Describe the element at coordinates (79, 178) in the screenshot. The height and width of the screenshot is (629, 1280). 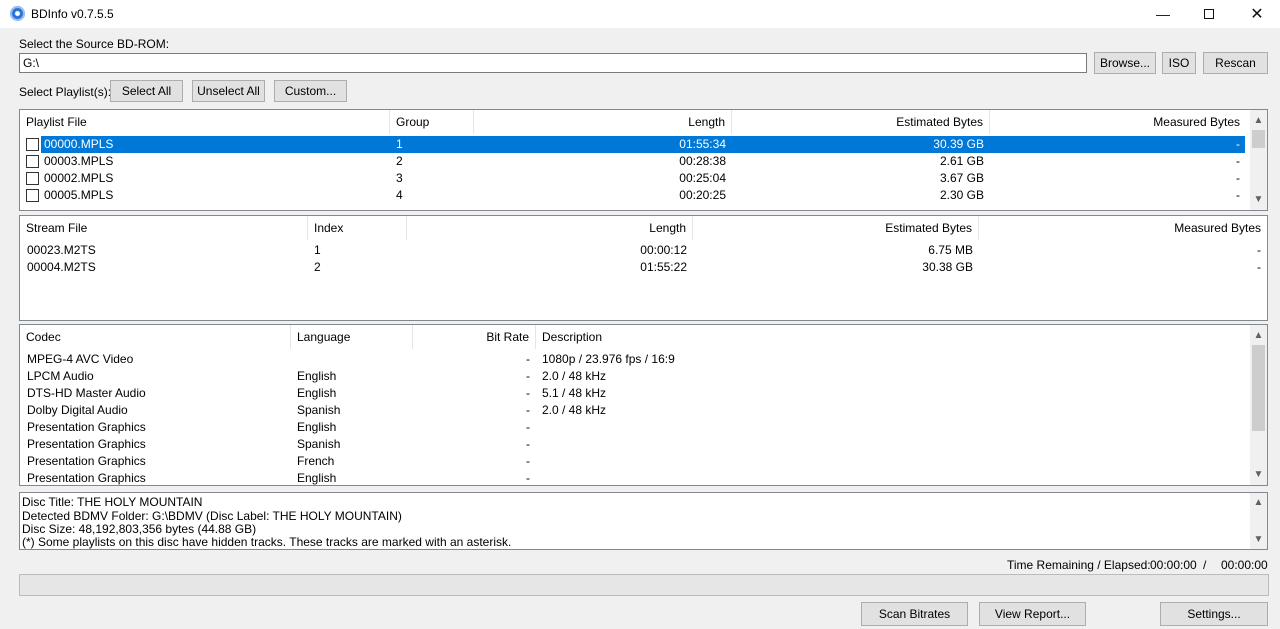
I see `playlist-file: 00002.MPLS` at that location.